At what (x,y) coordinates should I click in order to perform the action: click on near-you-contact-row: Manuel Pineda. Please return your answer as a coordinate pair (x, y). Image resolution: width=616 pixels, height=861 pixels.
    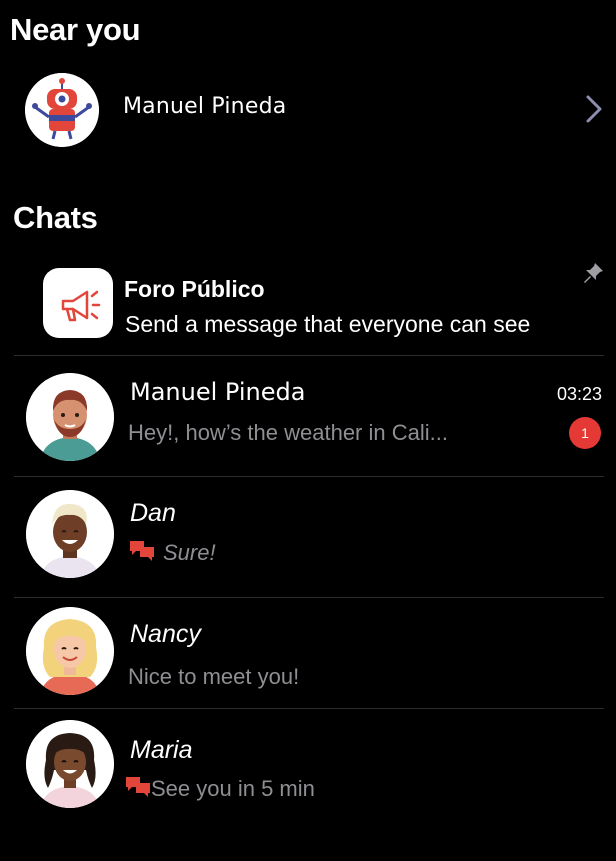
    Looking at the image, I should click on (308, 108).